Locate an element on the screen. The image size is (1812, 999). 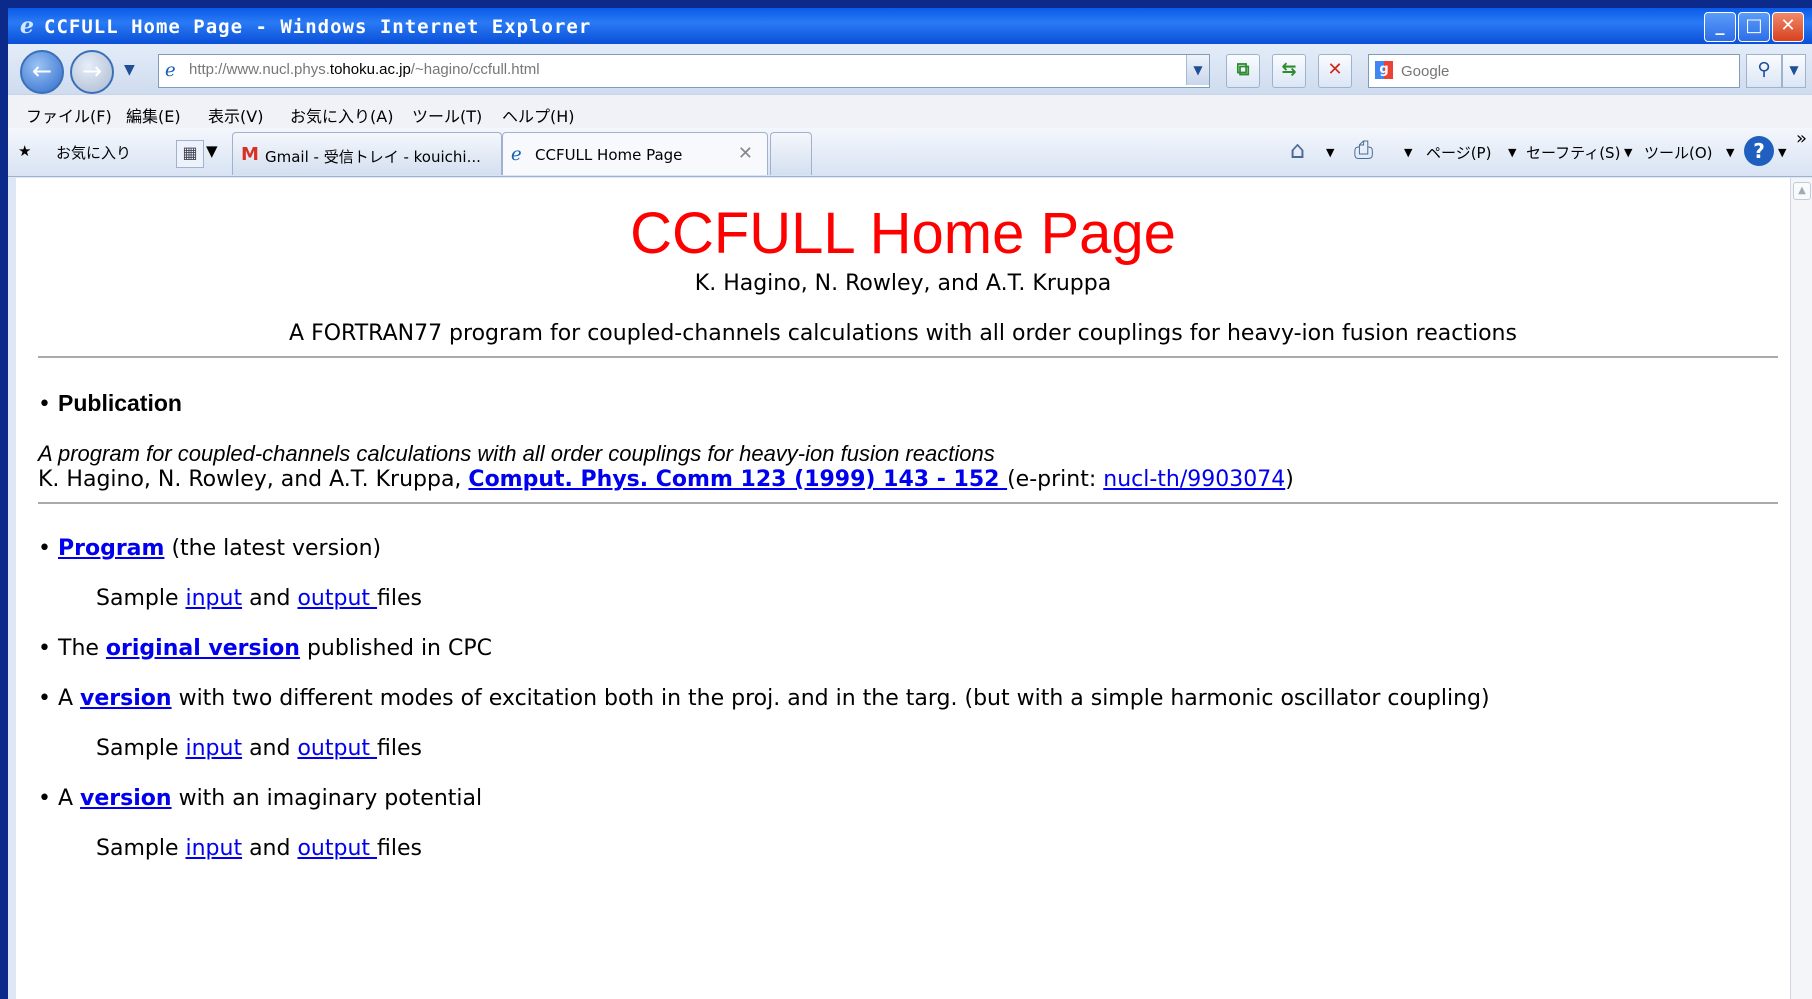
original-version-item: • The original version published in CPC is located at coordinates (265, 648).